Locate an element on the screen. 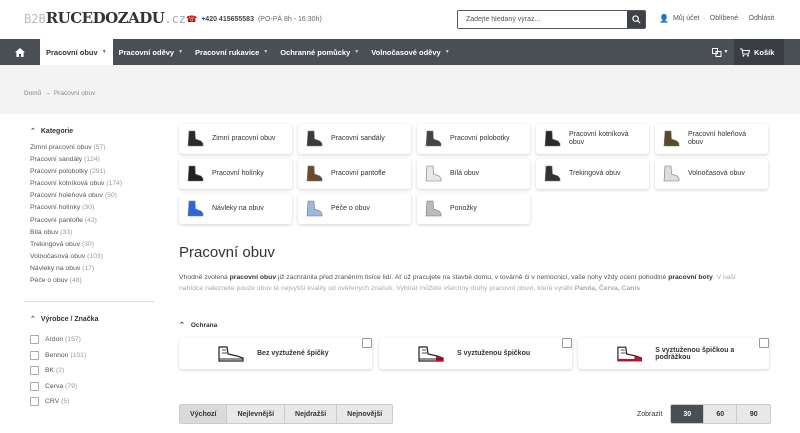 The width and height of the screenshot is (800, 433). categories-title: Kategorie is located at coordinates (57, 131).